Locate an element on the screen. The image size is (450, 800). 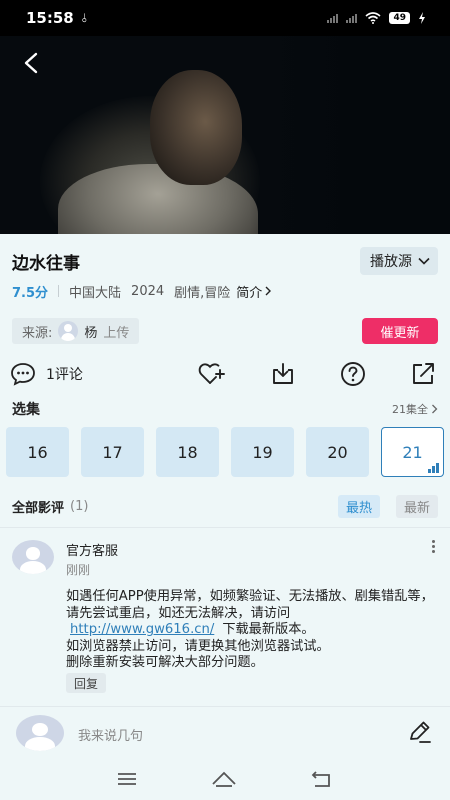
sort-hot-tab: 最热 is located at coordinates (358, 506).